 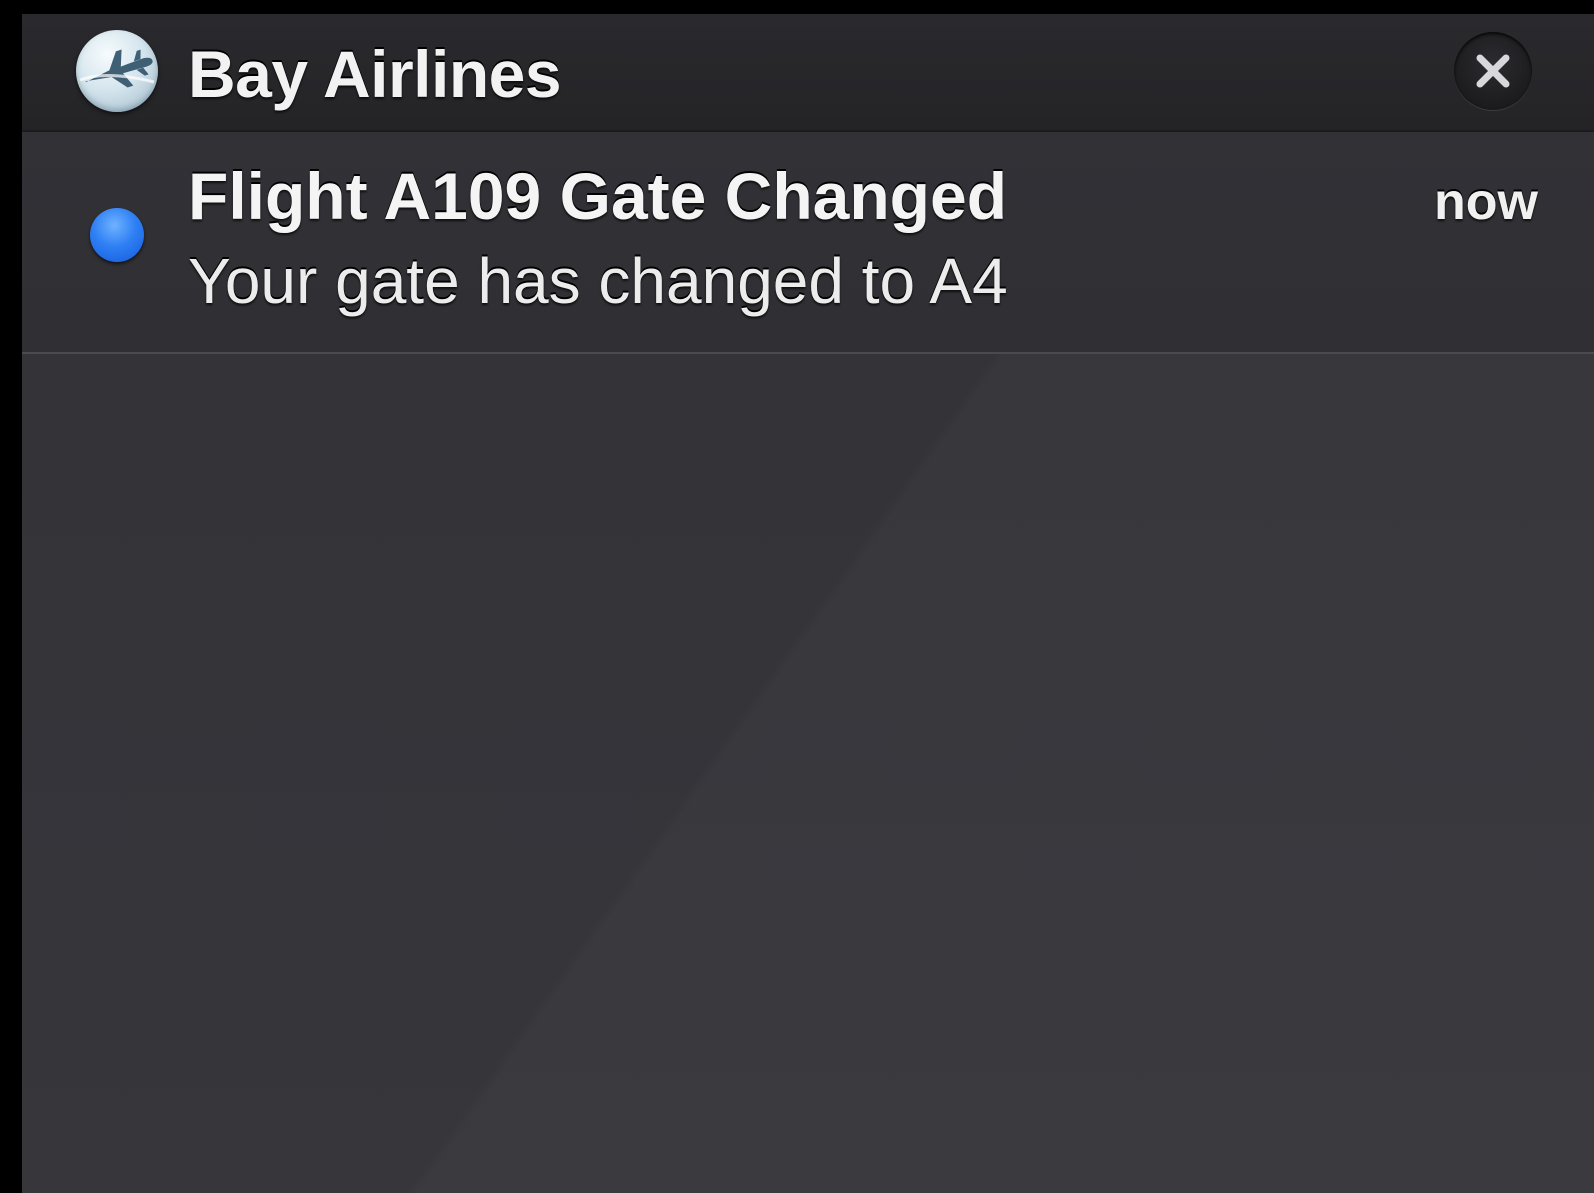 I want to click on notification-time: now, so click(x=1486, y=202).